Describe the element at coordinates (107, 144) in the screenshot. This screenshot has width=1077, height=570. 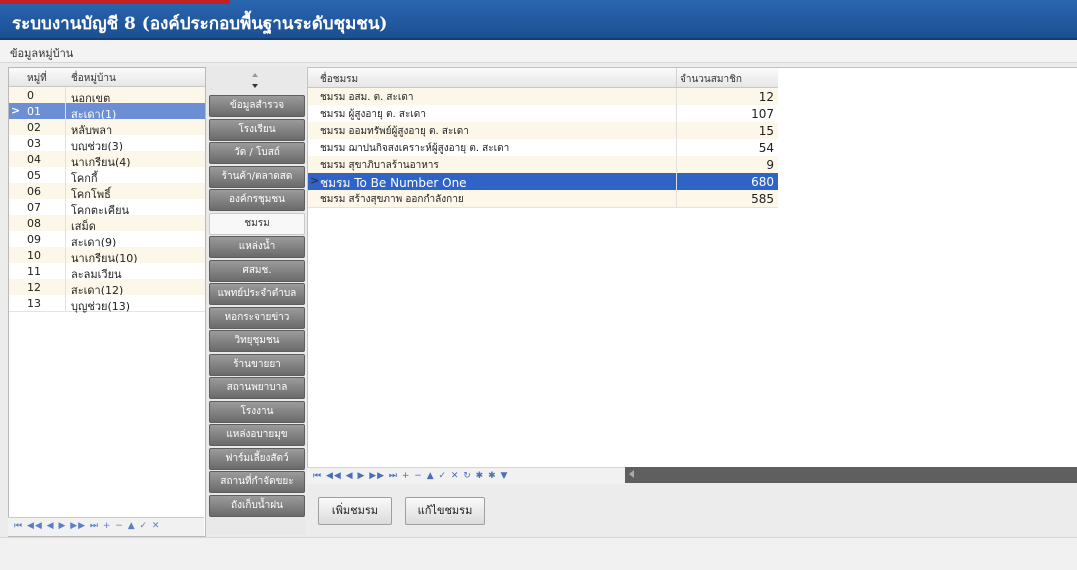
I see `village-row: 03 บุญช่วย(3)` at that location.